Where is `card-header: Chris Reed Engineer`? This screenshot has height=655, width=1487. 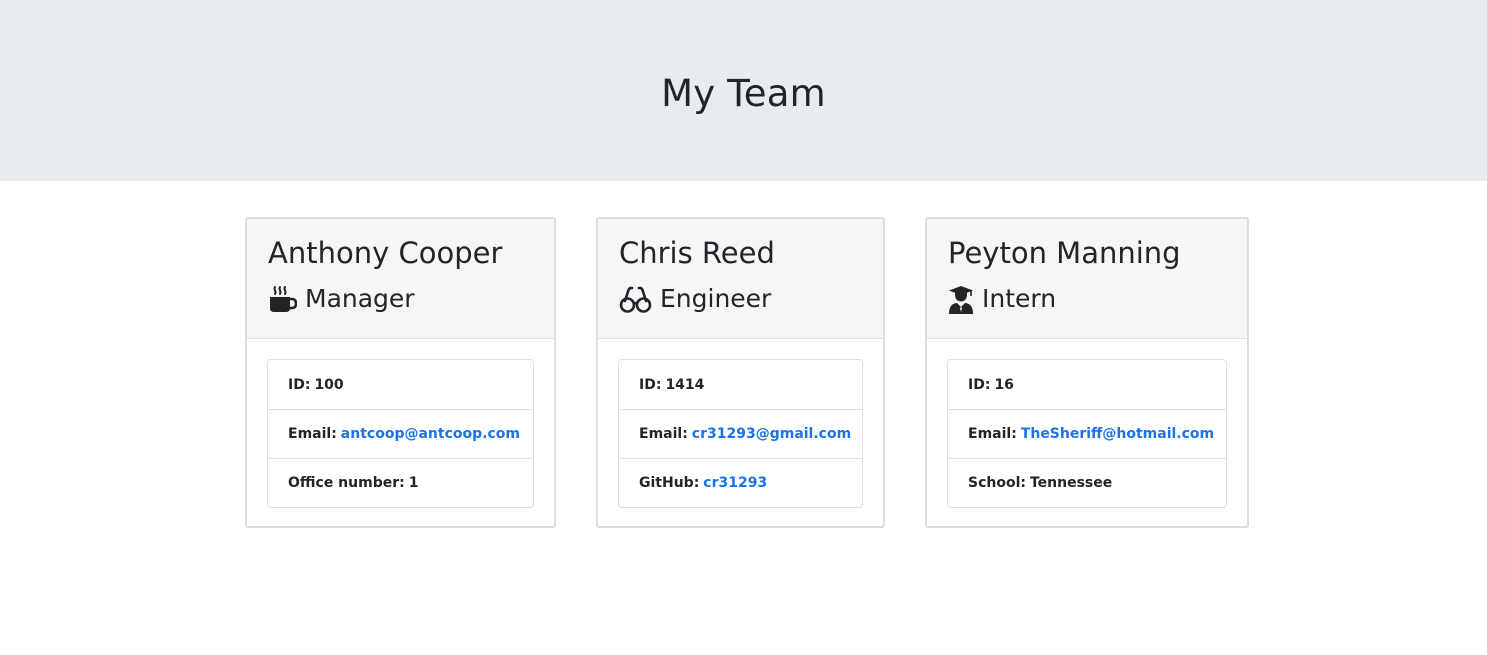
card-header: Chris Reed Engineer is located at coordinates (740, 279).